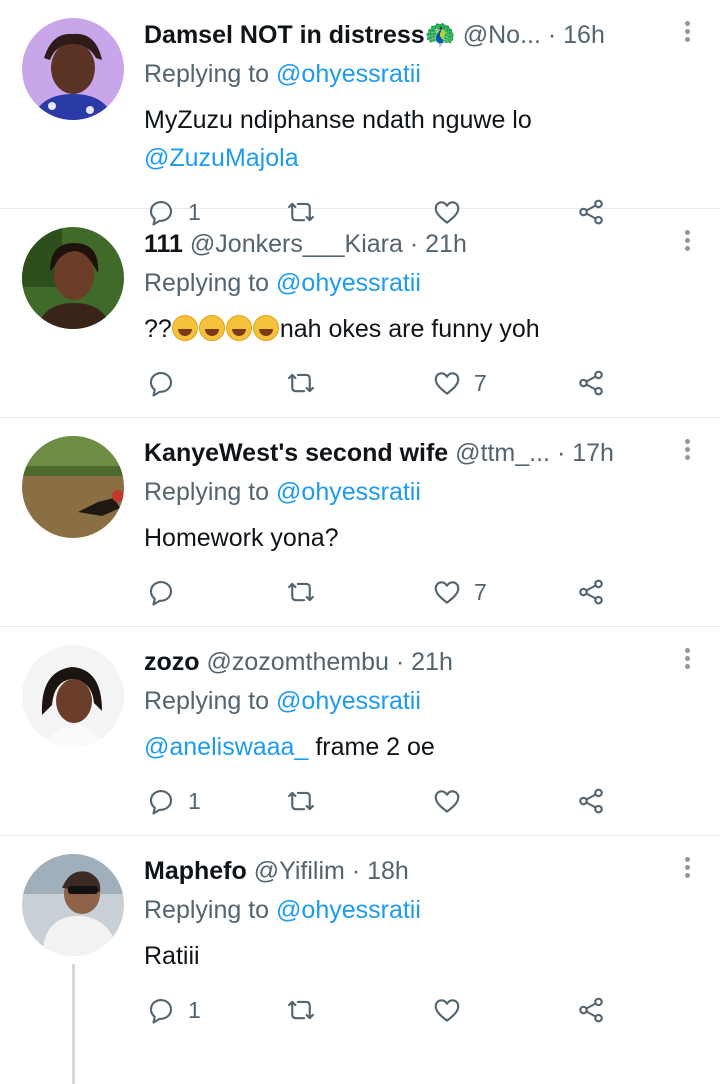 The image size is (720, 1084). What do you see at coordinates (195, 871) in the screenshot?
I see `display-name: Maphefo` at bounding box center [195, 871].